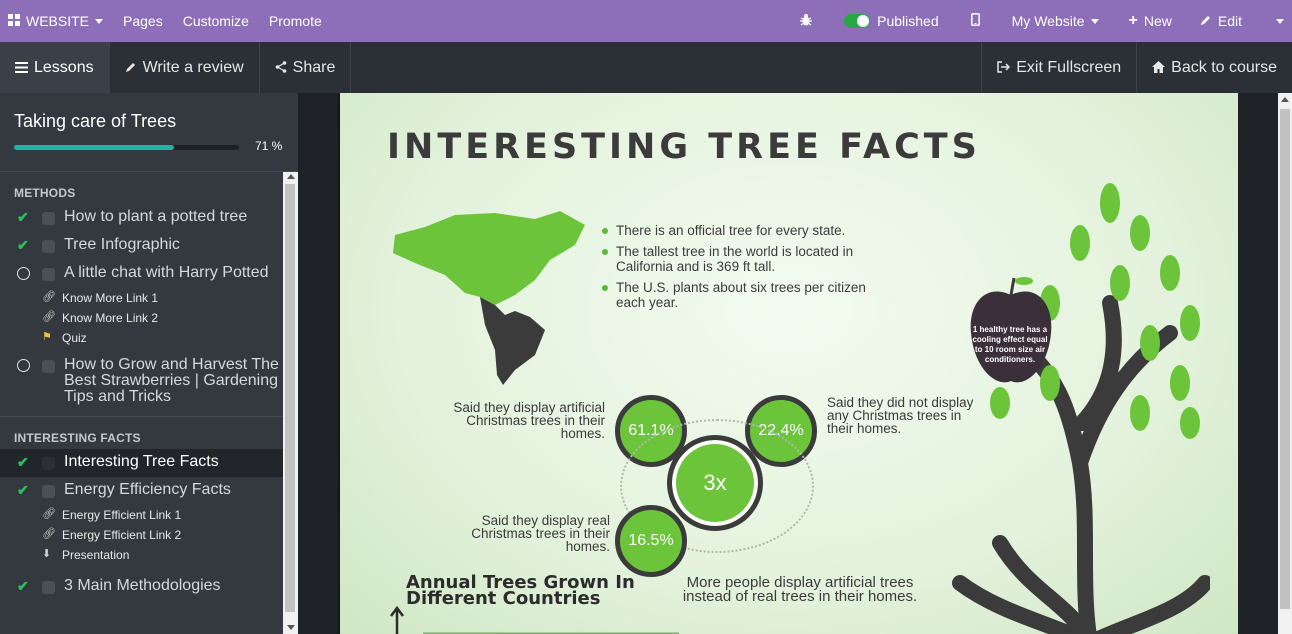  I want to click on lesson-item: ✔ Energy Efficiency Facts, so click(141, 491).